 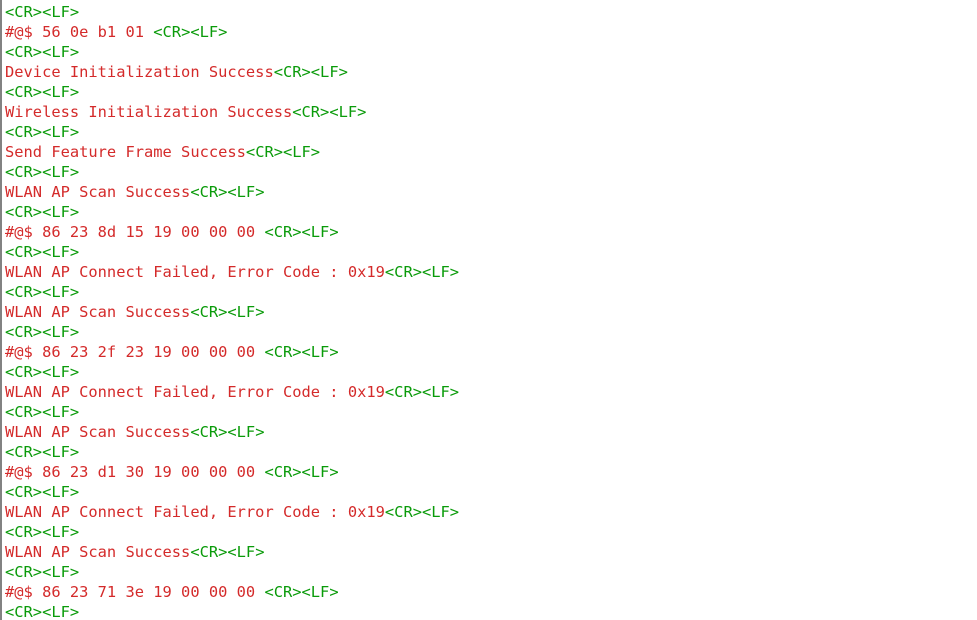 I want to click on log-line: Send Feature Frame Success<CR><LF>, so click(x=491, y=152).